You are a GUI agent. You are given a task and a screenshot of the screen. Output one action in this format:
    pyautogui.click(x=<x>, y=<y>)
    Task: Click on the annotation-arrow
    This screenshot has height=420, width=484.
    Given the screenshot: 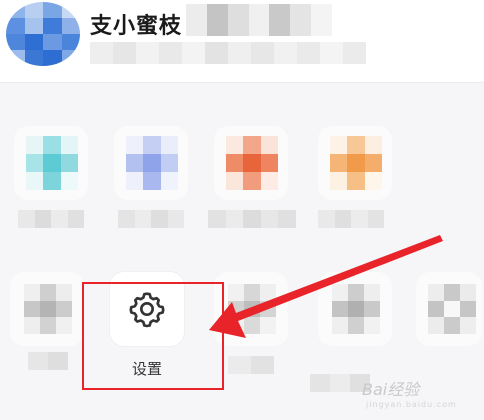 What is the action you would take?
    pyautogui.click(x=326, y=286)
    